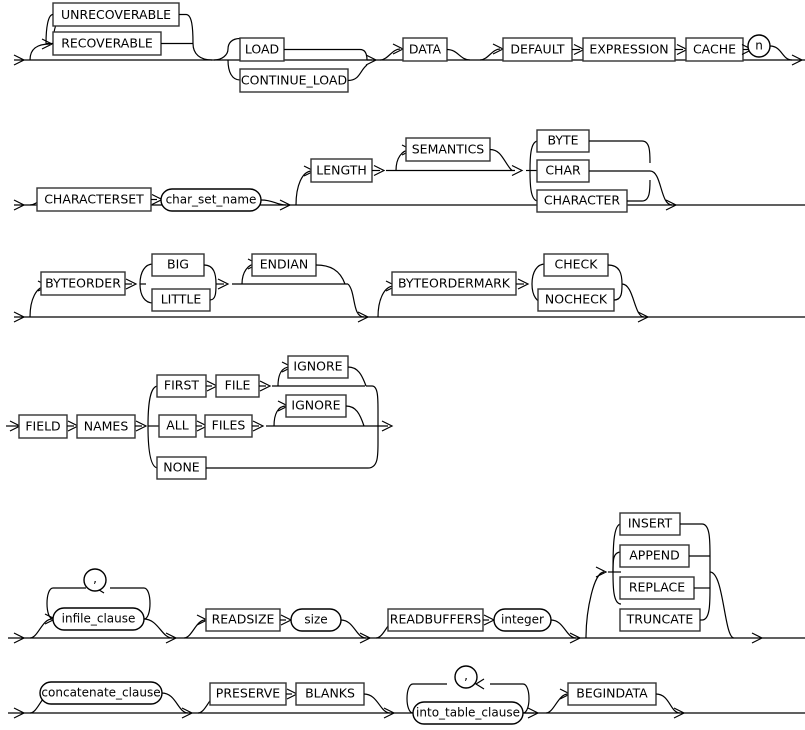 Image resolution: width=805 pixels, height=730 pixels. I want to click on term-big-label: BIG, so click(178, 264).